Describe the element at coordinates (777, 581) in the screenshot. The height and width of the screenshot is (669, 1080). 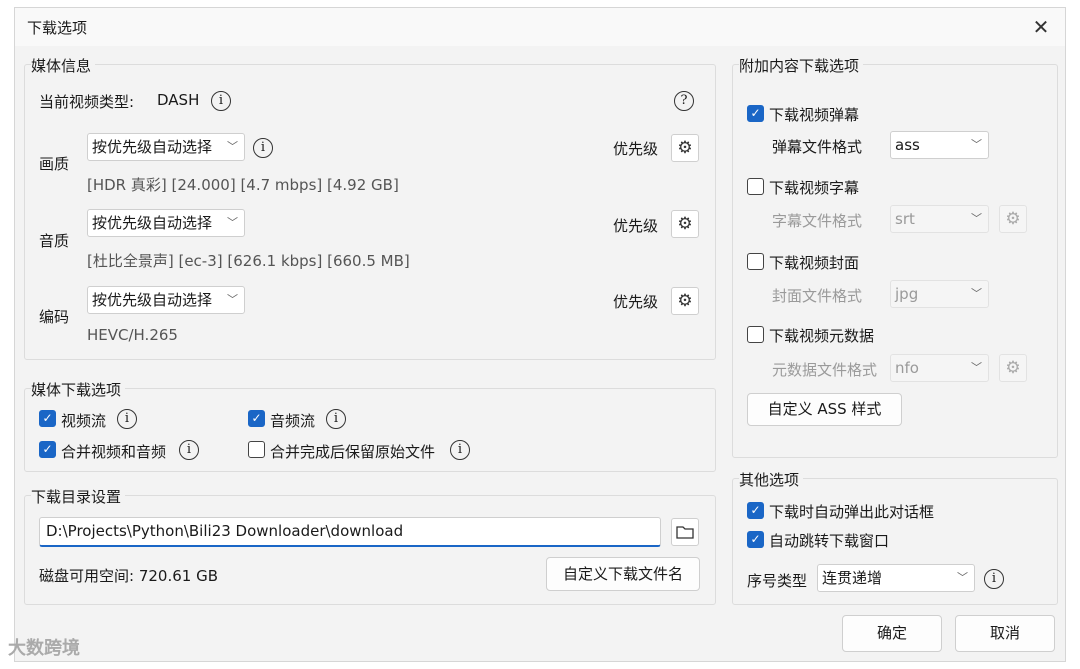
I see `seq-type-label: 序号类型` at that location.